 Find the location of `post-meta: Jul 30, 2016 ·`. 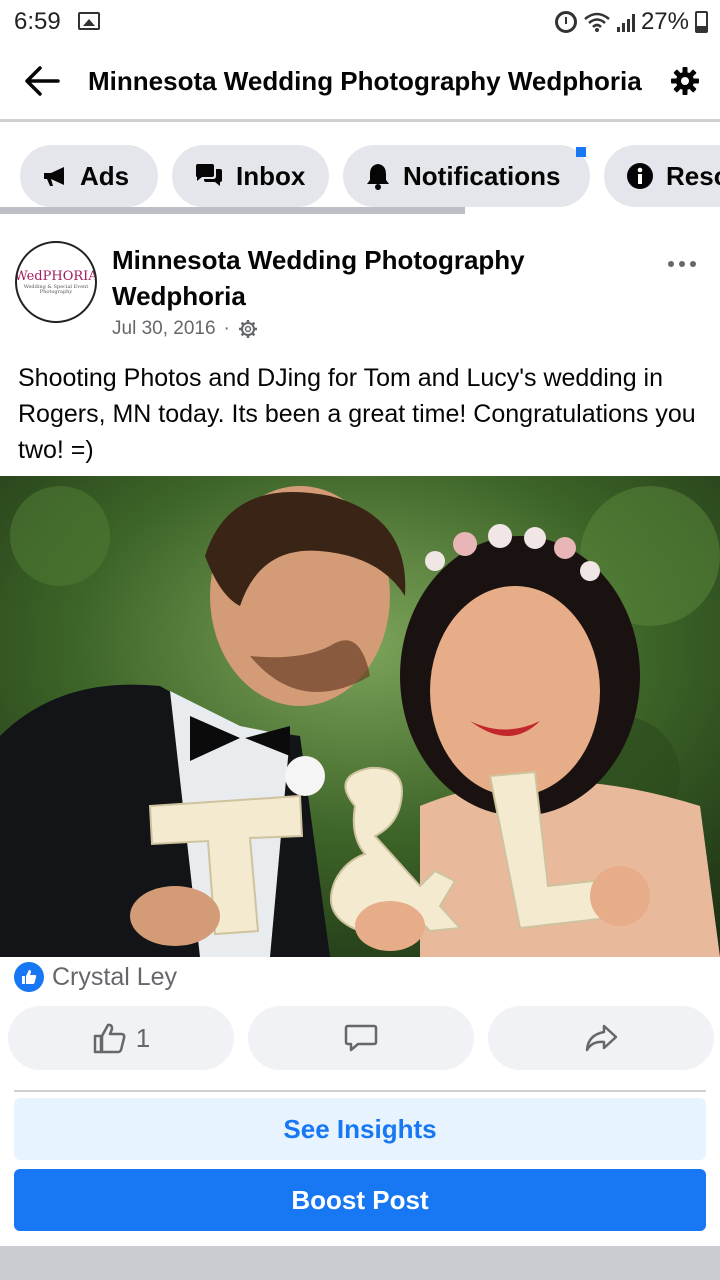

post-meta: Jul 30, 2016 · is located at coordinates (185, 329).